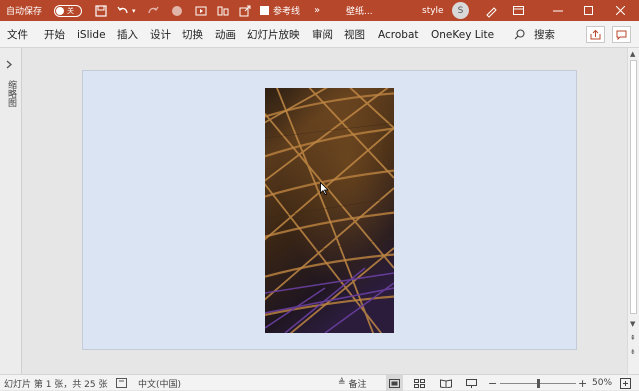  What do you see at coordinates (632, 54) in the screenshot?
I see `scroll-up-icon: ▲` at bounding box center [632, 54].